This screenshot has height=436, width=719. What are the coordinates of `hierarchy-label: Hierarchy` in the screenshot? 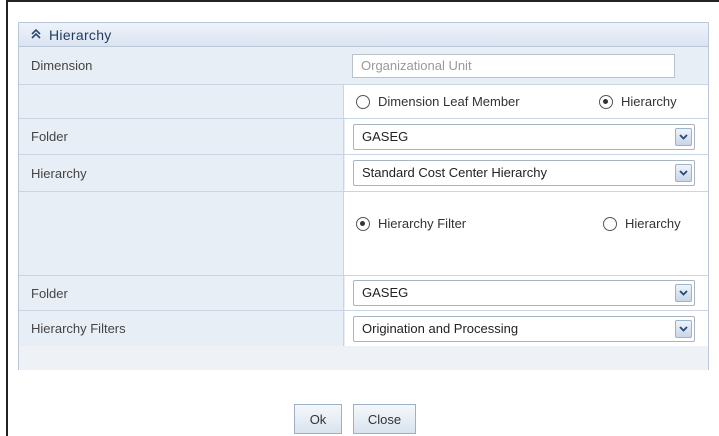 It's located at (181, 173).